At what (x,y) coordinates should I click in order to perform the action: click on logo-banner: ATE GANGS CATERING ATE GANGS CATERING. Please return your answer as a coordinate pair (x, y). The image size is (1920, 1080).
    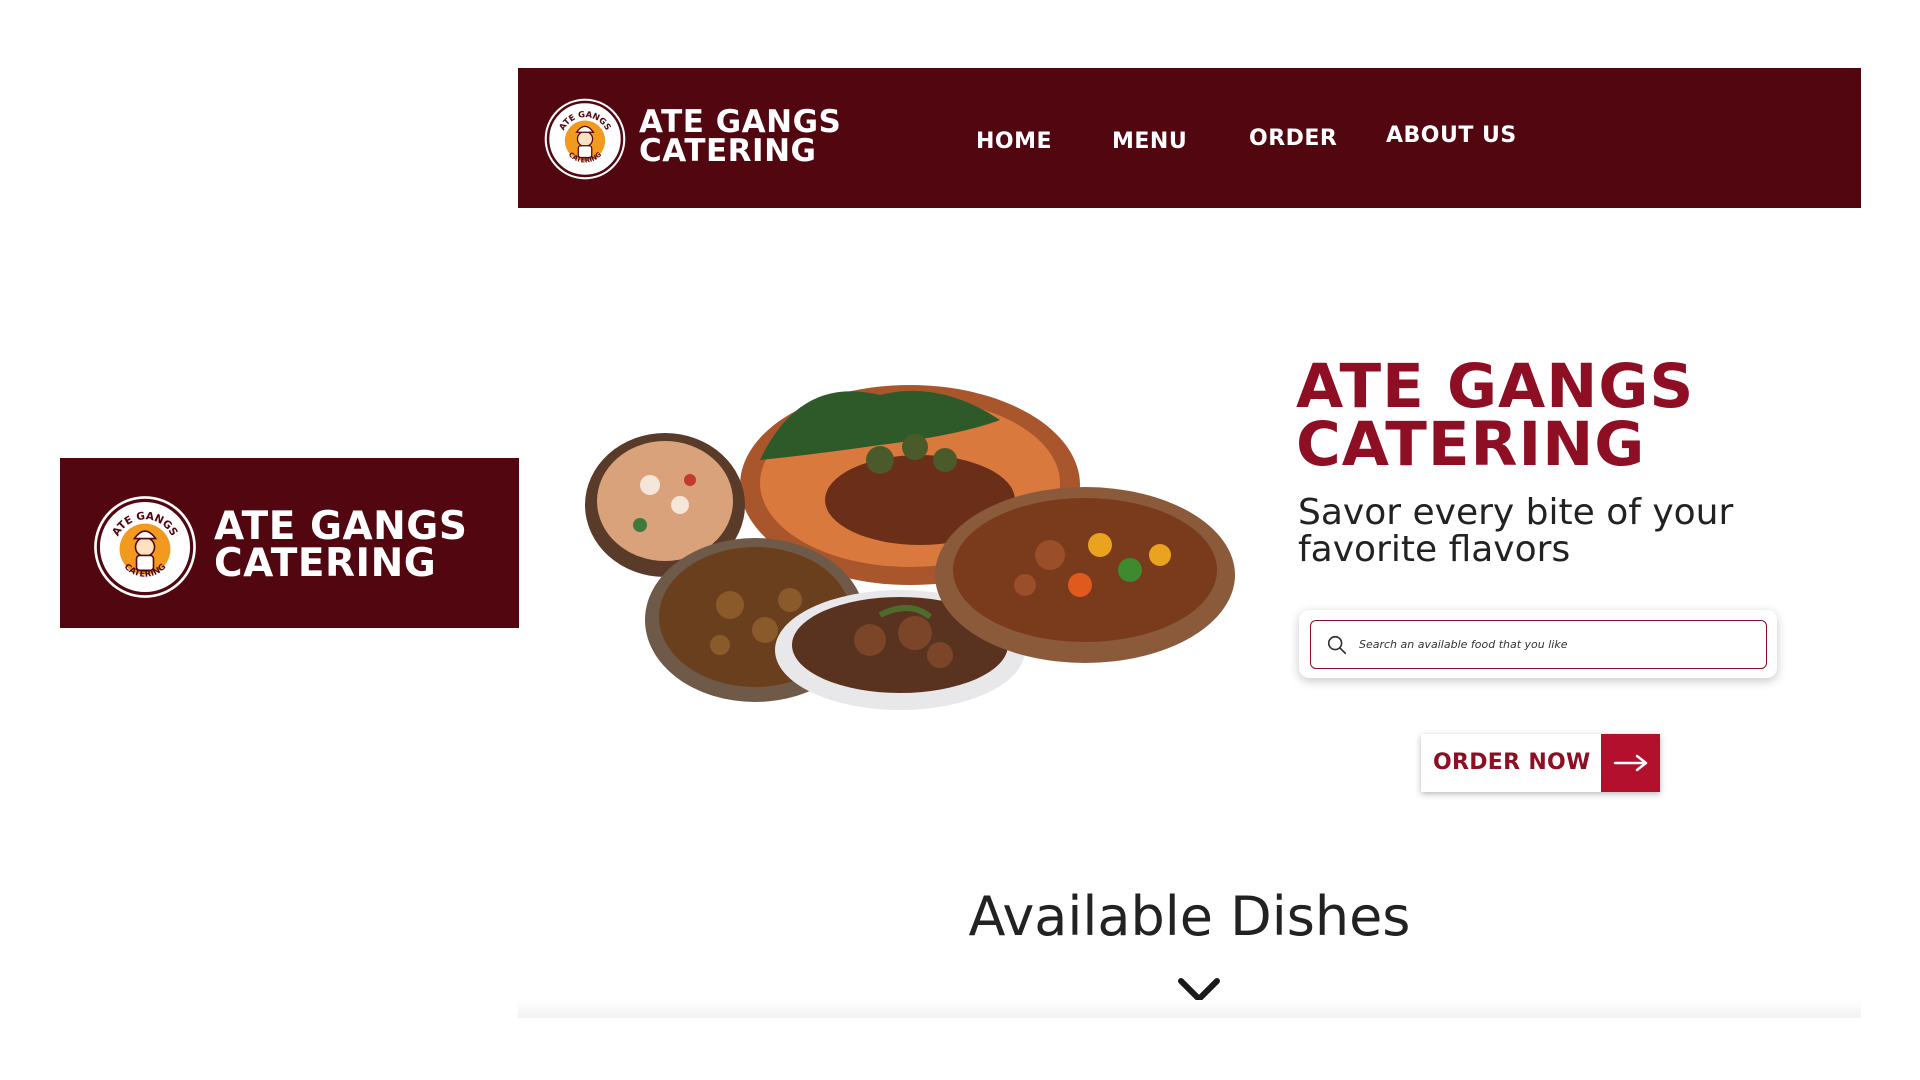
    Looking at the image, I should click on (289, 543).